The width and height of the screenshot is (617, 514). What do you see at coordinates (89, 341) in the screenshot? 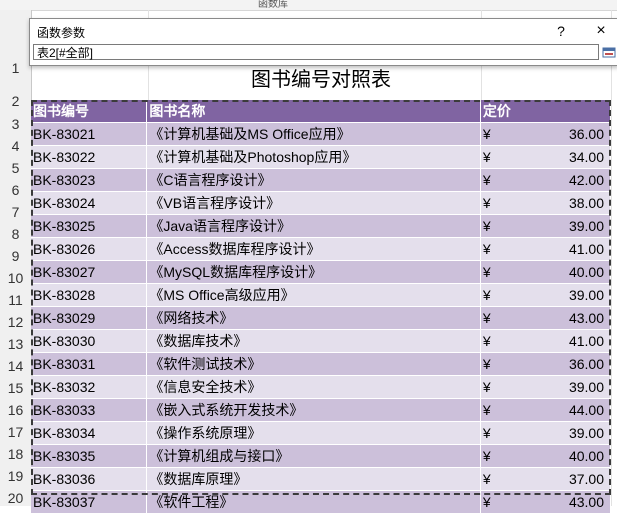
I see `book-code-cell: BK-83030` at bounding box center [89, 341].